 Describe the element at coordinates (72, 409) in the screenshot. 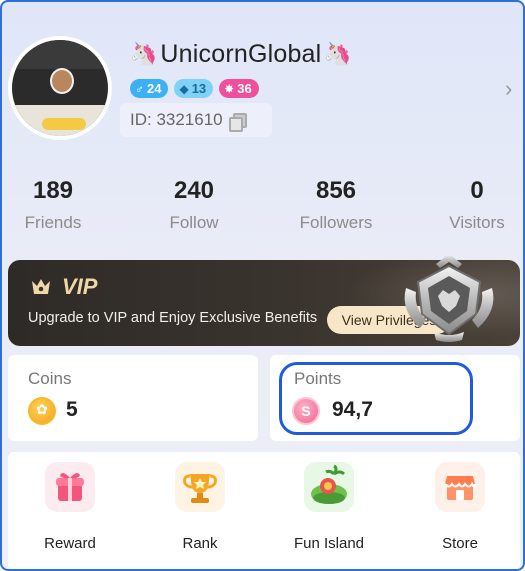

I see `coins-value: 5` at that location.